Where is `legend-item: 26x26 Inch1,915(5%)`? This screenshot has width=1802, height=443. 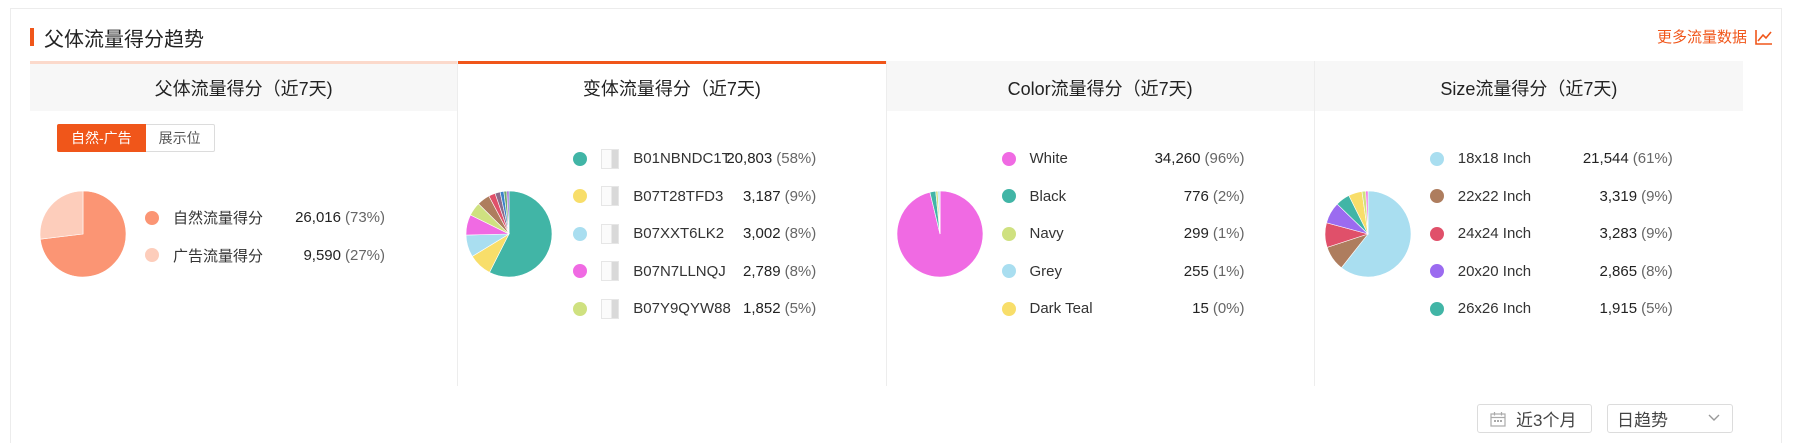 legend-item: 26x26 Inch1,915(5%) is located at coordinates (1551, 306).